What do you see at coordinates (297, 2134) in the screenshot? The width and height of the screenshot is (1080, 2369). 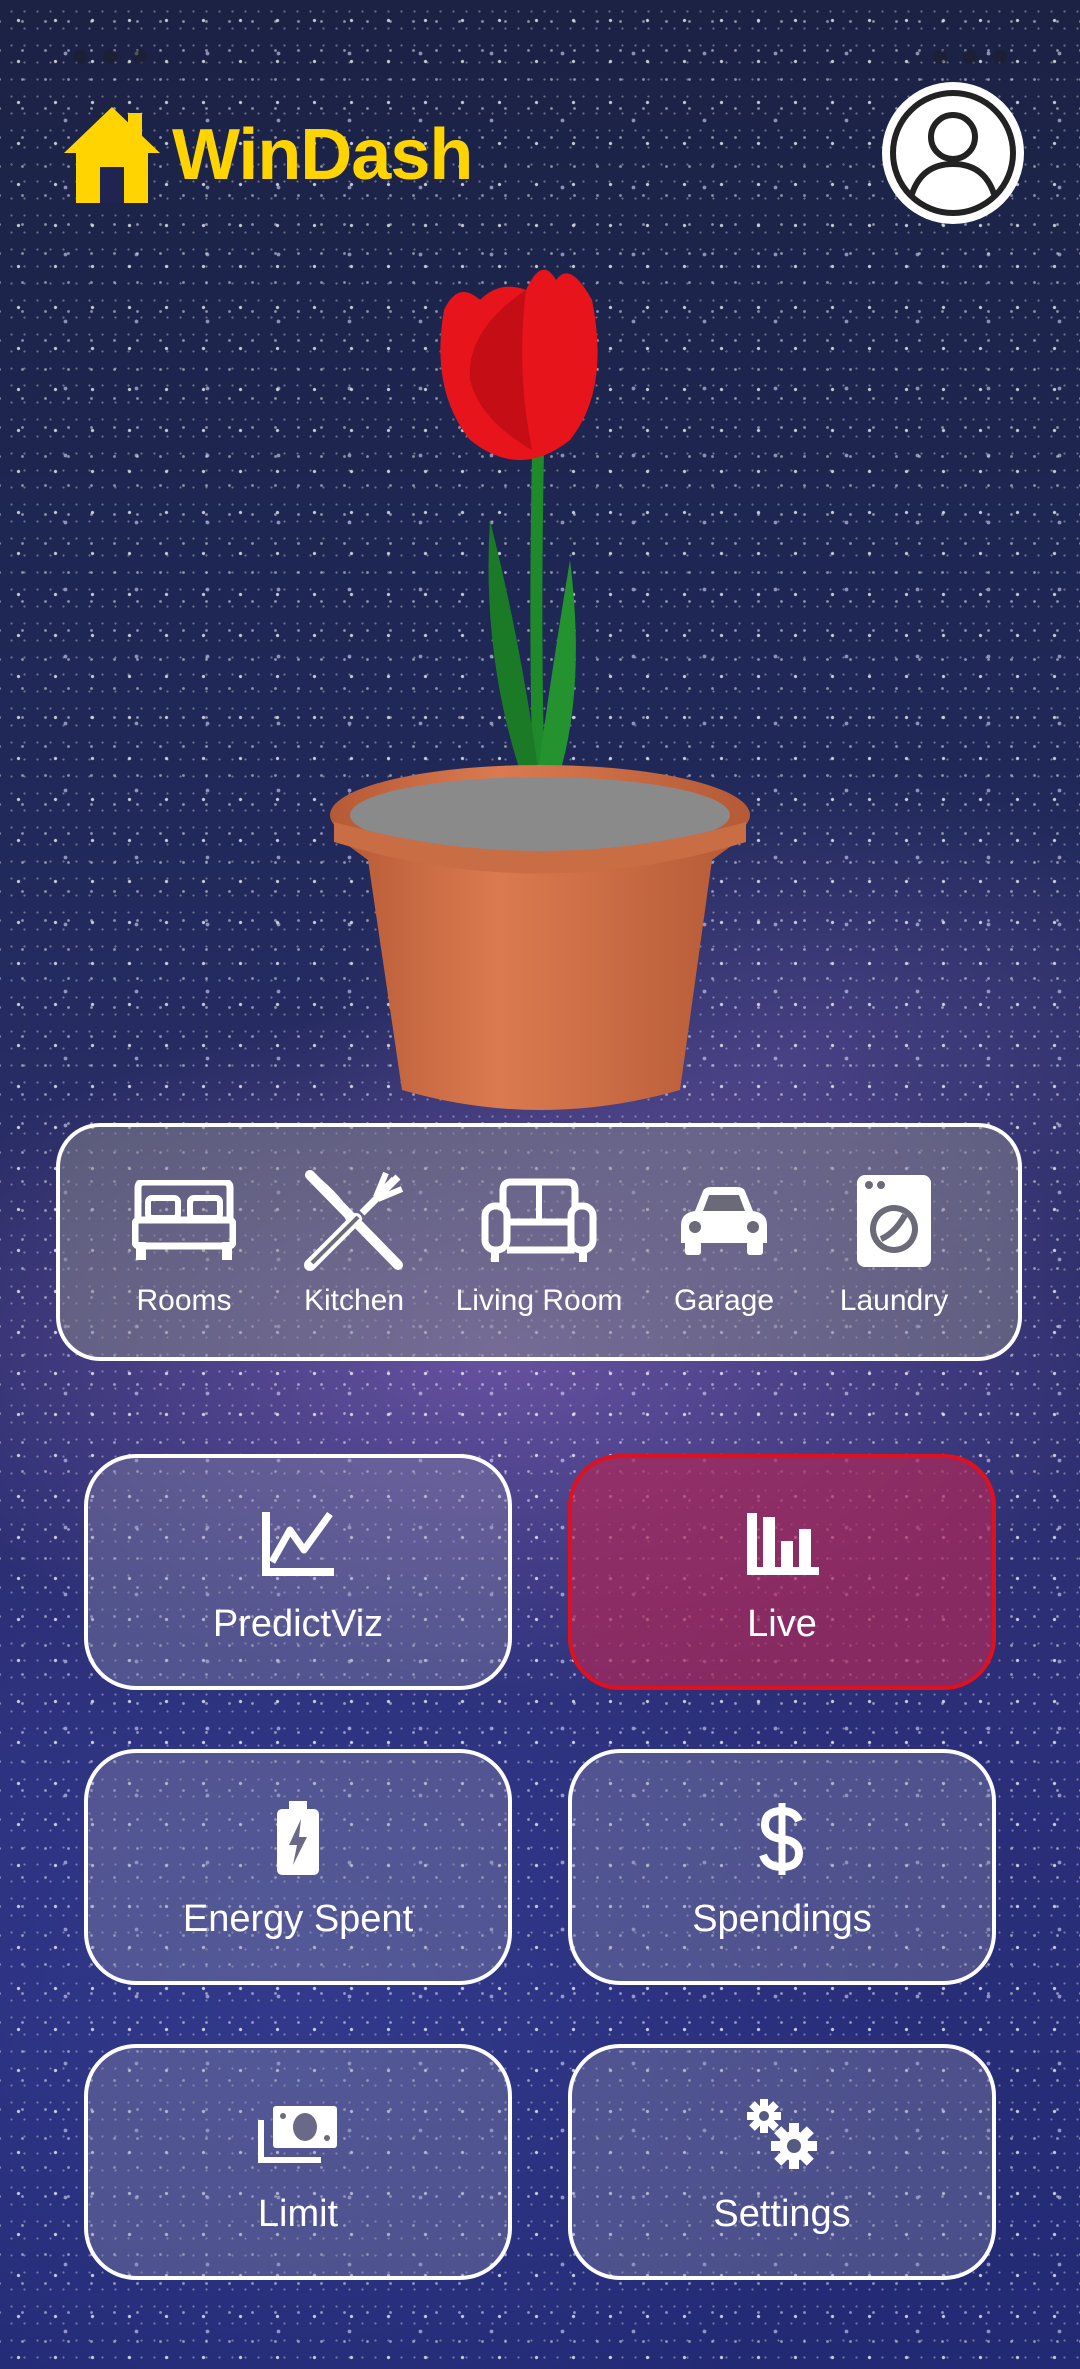 I see `money-icon` at bounding box center [297, 2134].